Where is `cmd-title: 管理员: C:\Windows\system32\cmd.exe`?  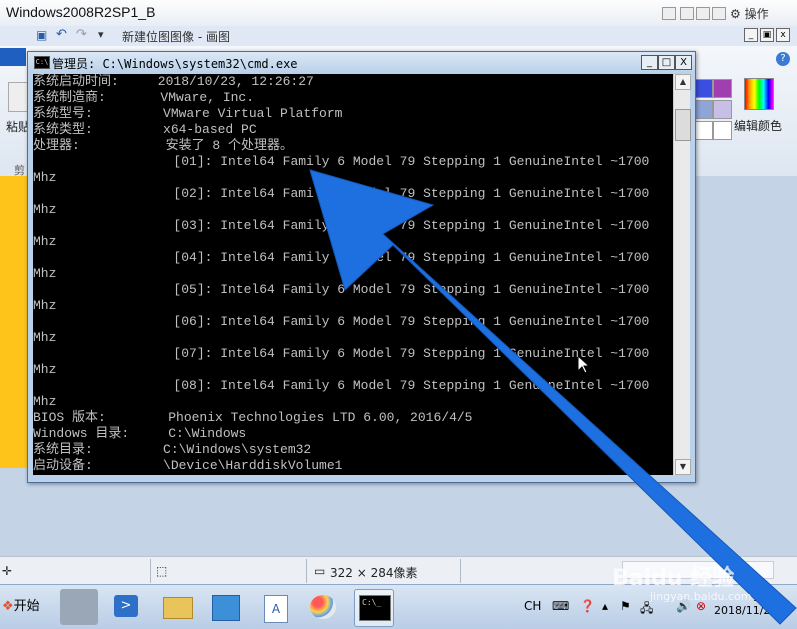 cmd-title: 管理员: C:\Windows\system32\cmd.exe is located at coordinates (175, 64).